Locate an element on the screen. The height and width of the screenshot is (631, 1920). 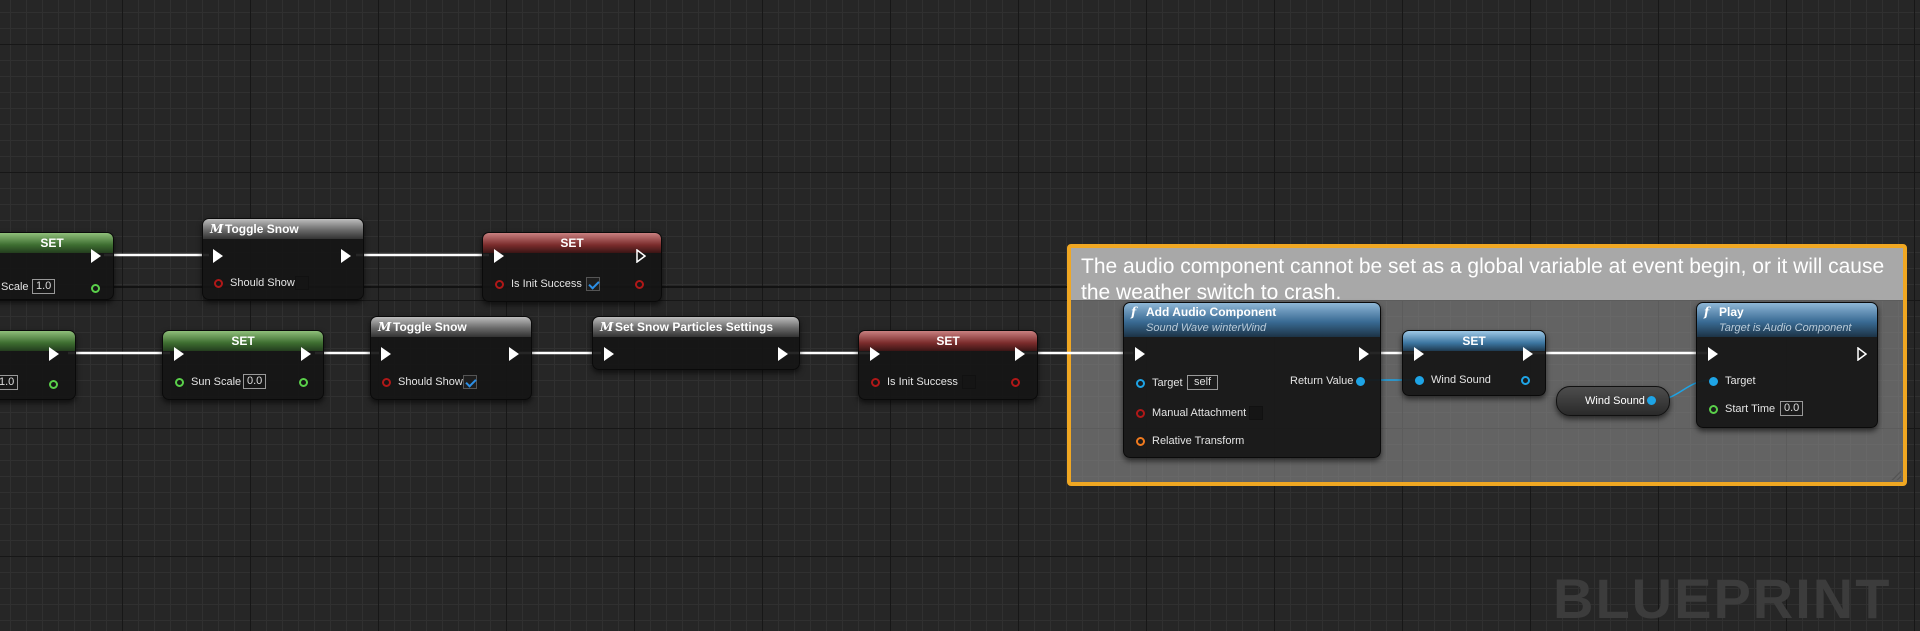
pin-label: Scale is located at coordinates (15, 287).